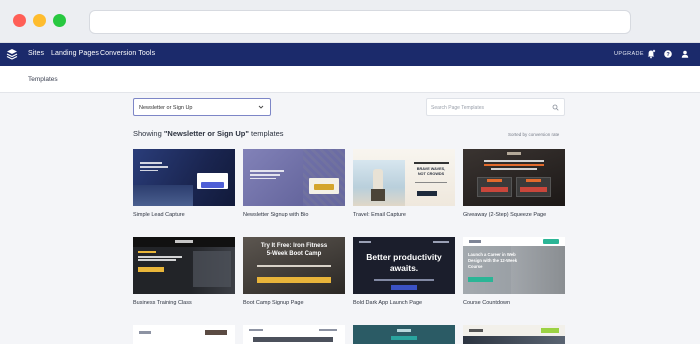 The width and height of the screenshot is (700, 344). What do you see at coordinates (404, 257) in the screenshot?
I see `productivity-headline-1: Better productivity` at bounding box center [404, 257].